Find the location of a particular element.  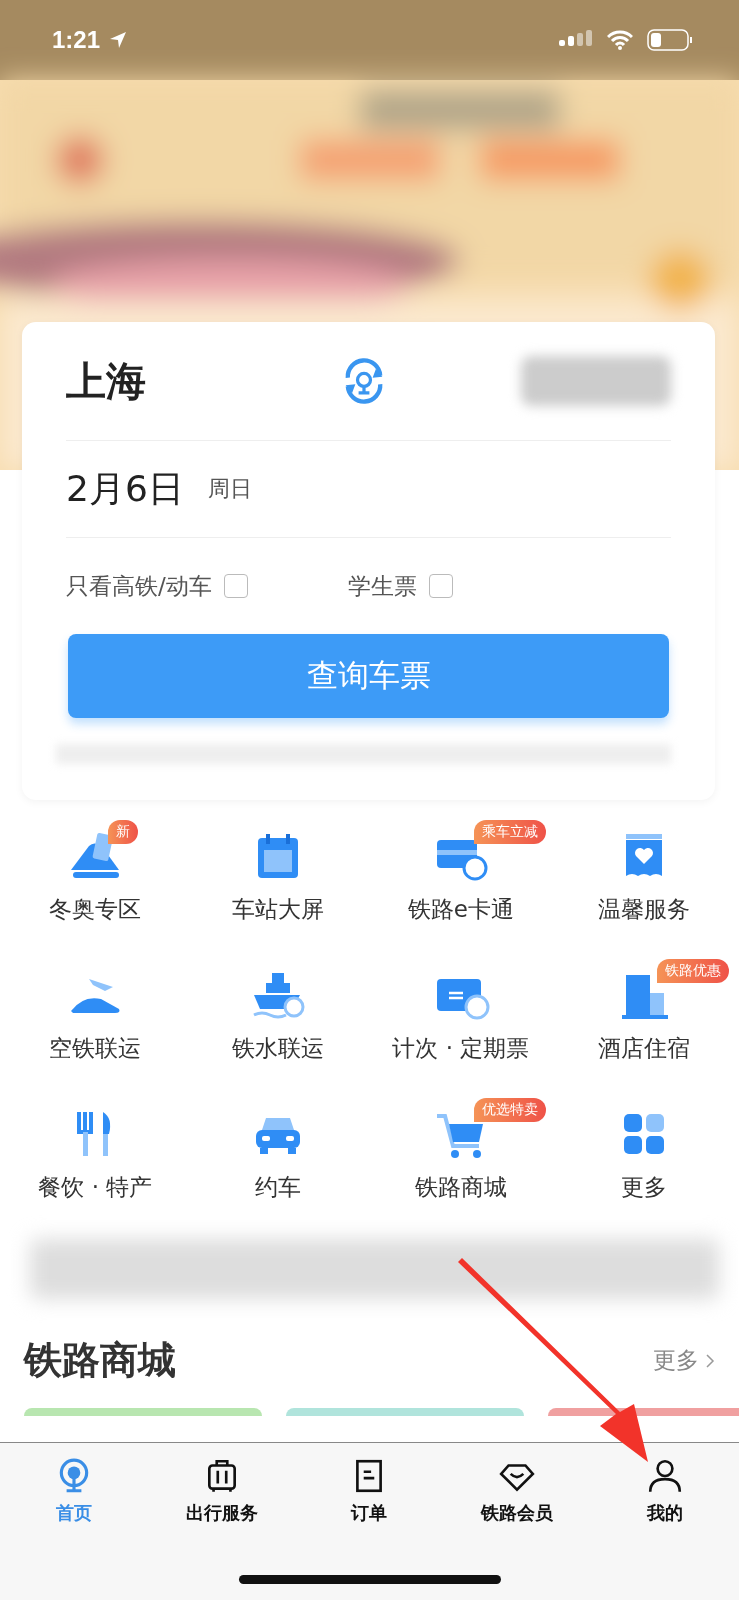

location-icon is located at coordinates (118, 40).